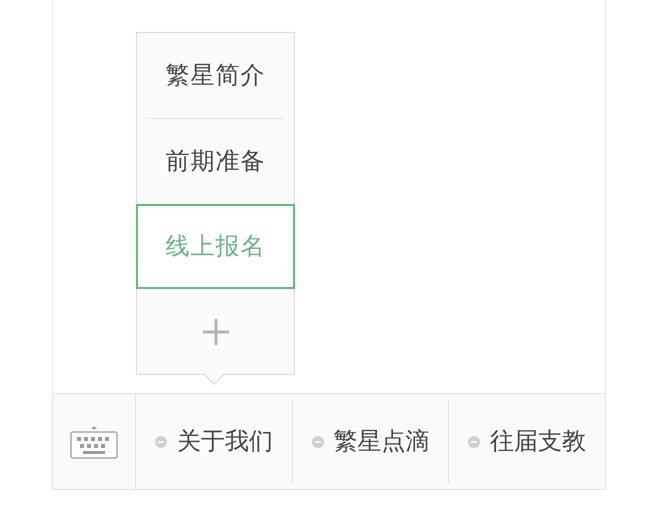  Describe the element at coordinates (215, 161) in the screenshot. I see `submenu-item: 前期准备` at that location.